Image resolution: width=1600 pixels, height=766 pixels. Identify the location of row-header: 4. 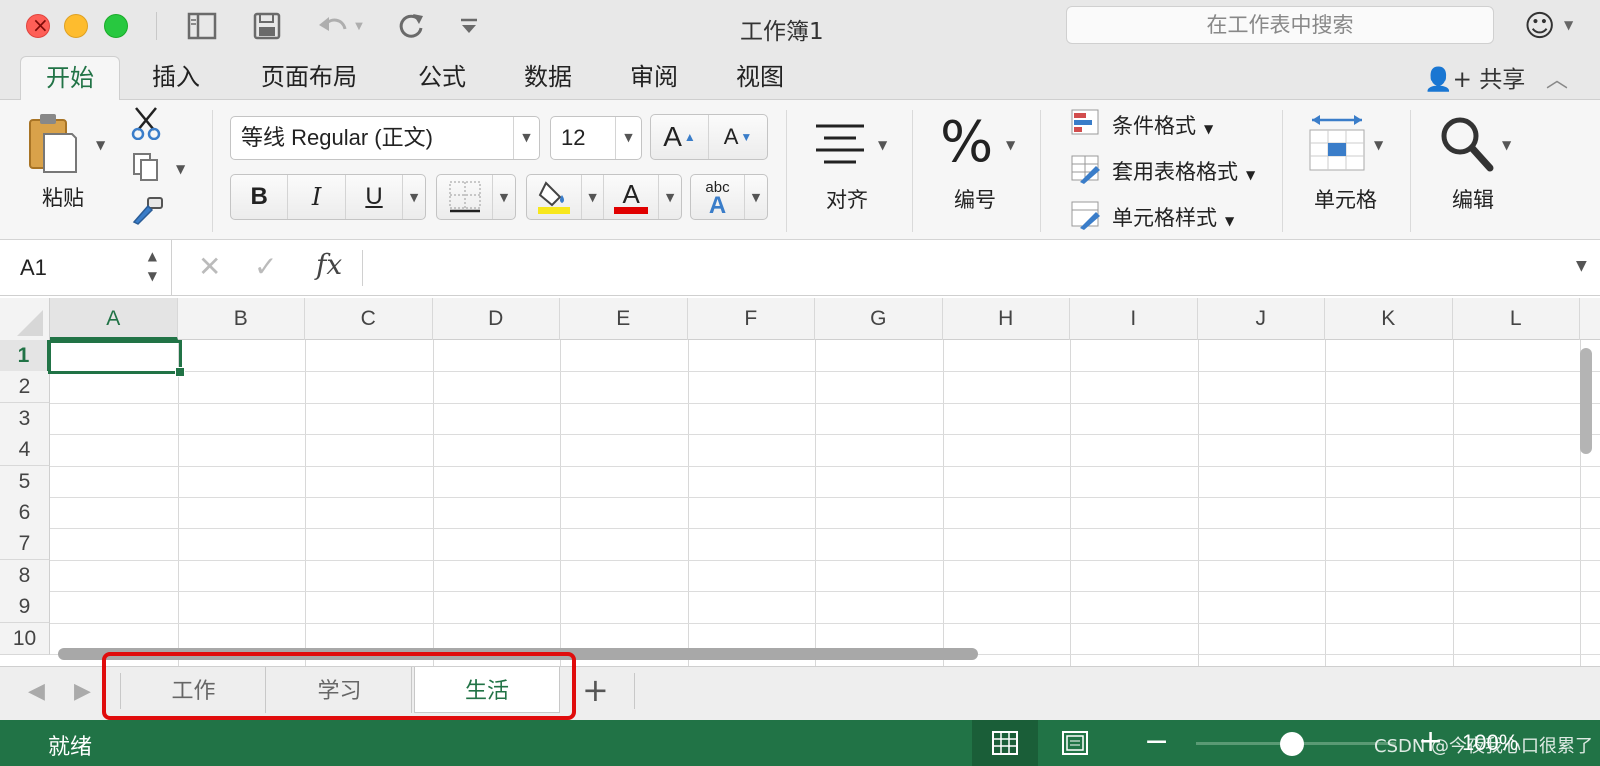
(25, 450).